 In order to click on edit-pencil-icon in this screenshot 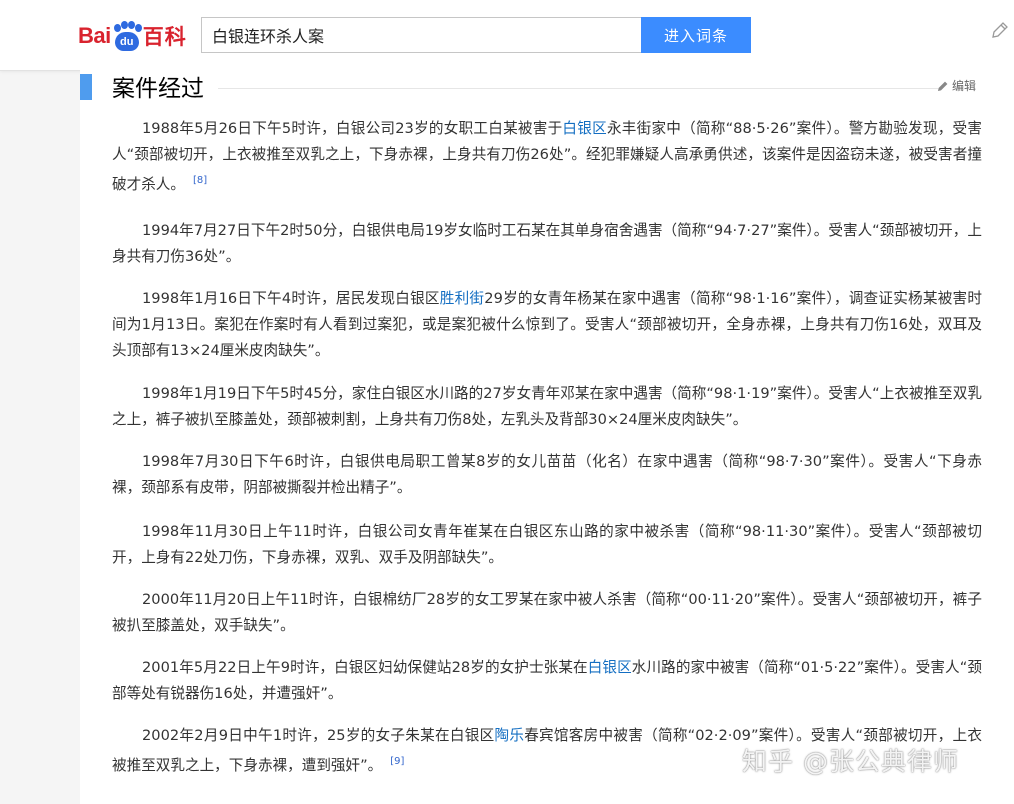, I will do `click(943, 86)`.